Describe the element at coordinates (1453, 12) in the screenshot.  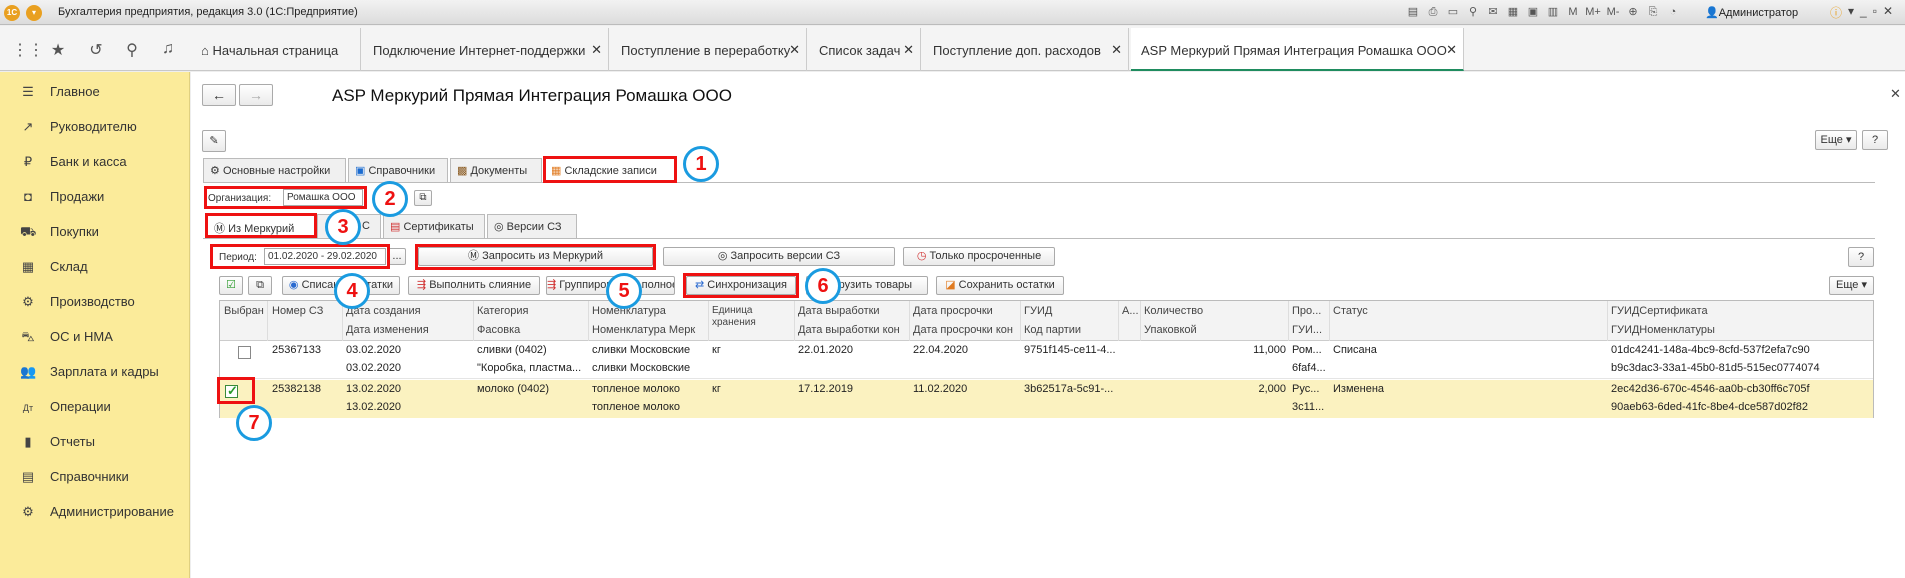
I see `preview-icon: ▭` at that location.